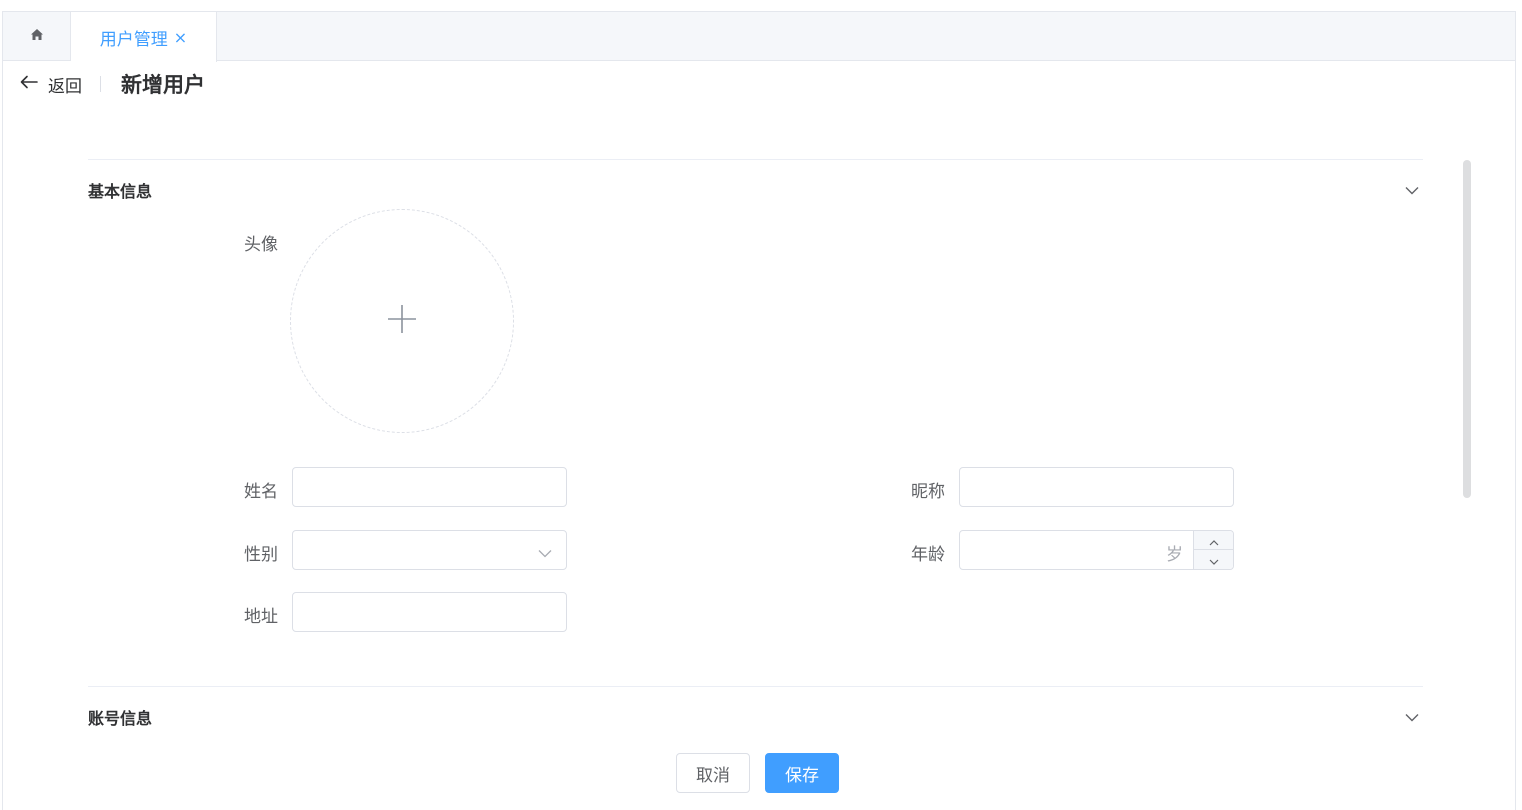  What do you see at coordinates (261, 492) in the screenshot?
I see `name-label: 姓名` at bounding box center [261, 492].